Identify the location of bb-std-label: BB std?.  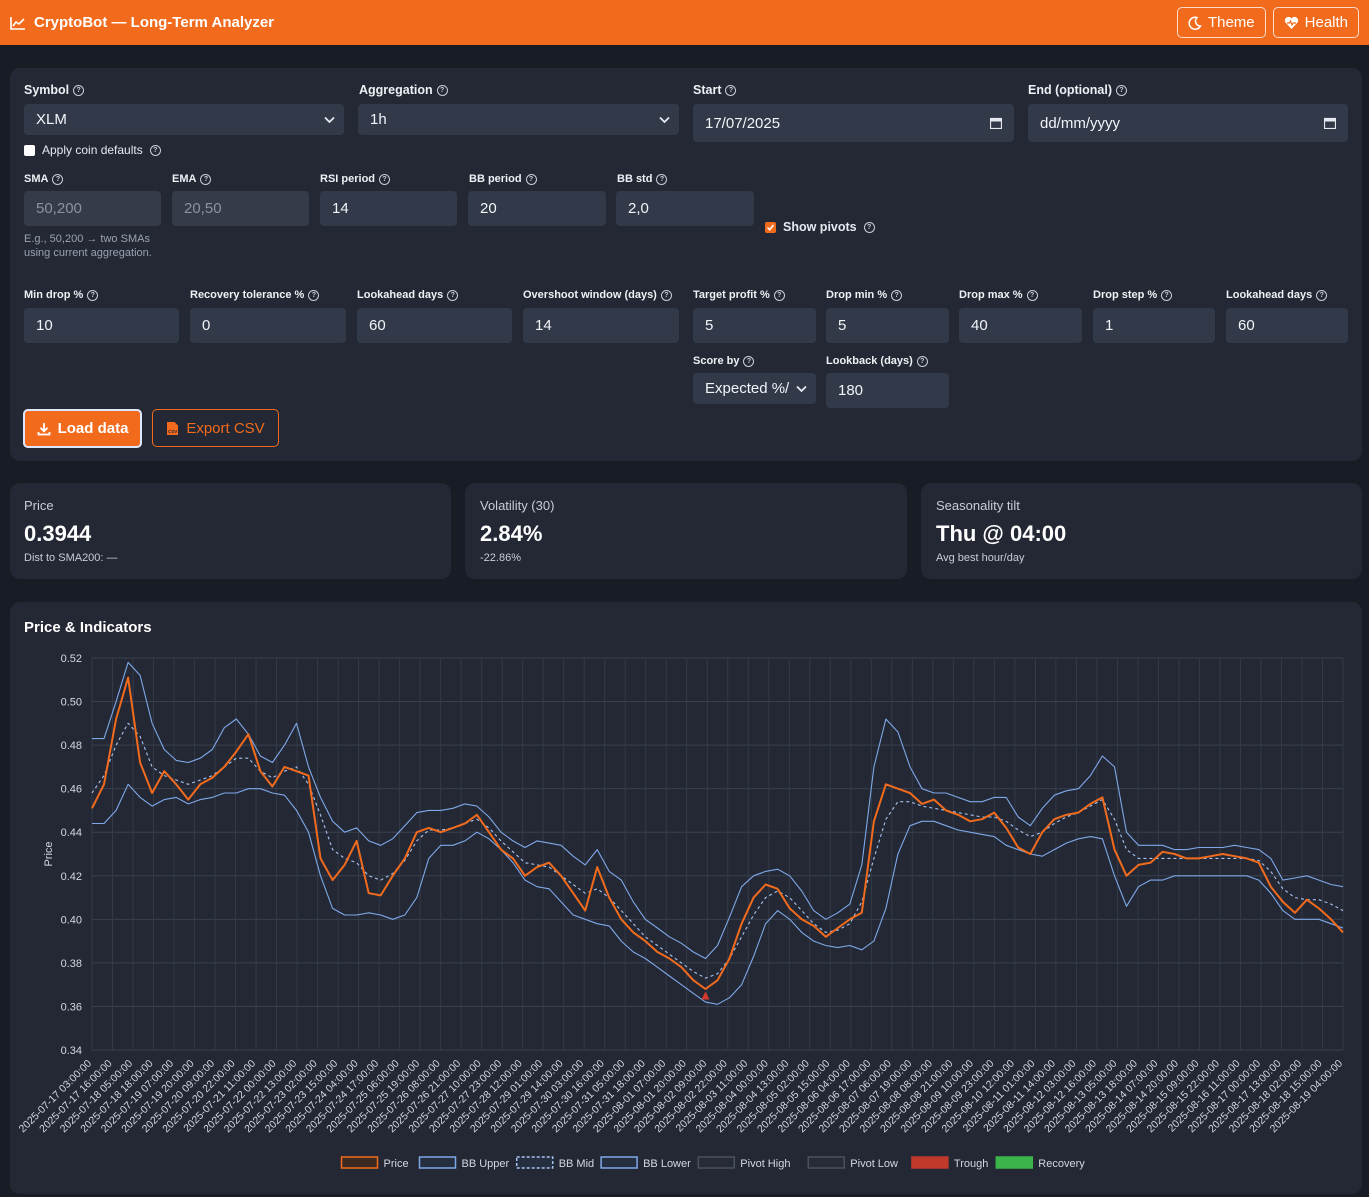
(642, 179).